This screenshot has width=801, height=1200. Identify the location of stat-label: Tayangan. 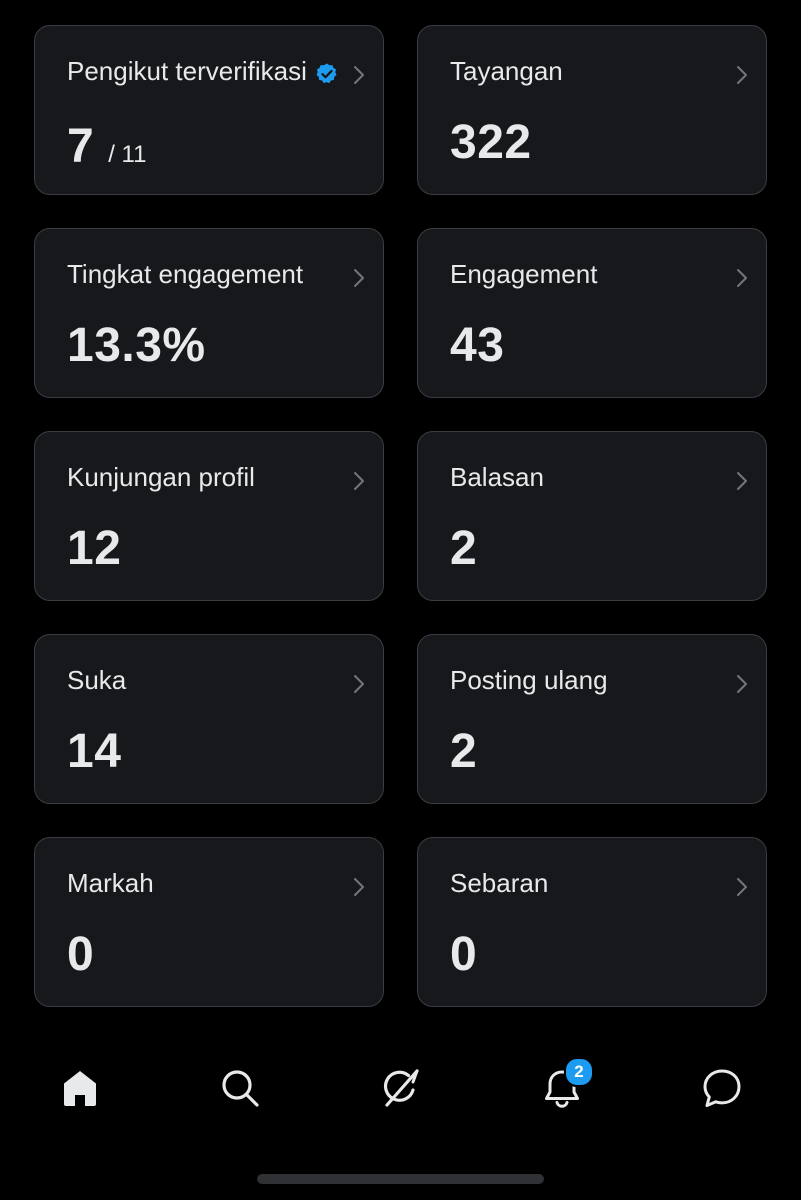
(506, 71).